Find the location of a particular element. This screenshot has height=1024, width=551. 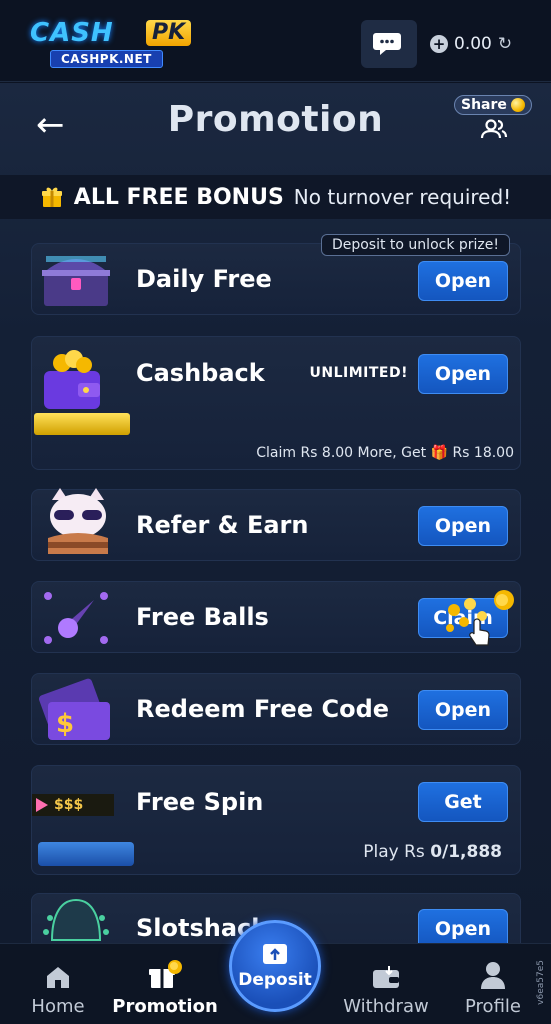

ball-launch-icon is located at coordinates (76, 618).